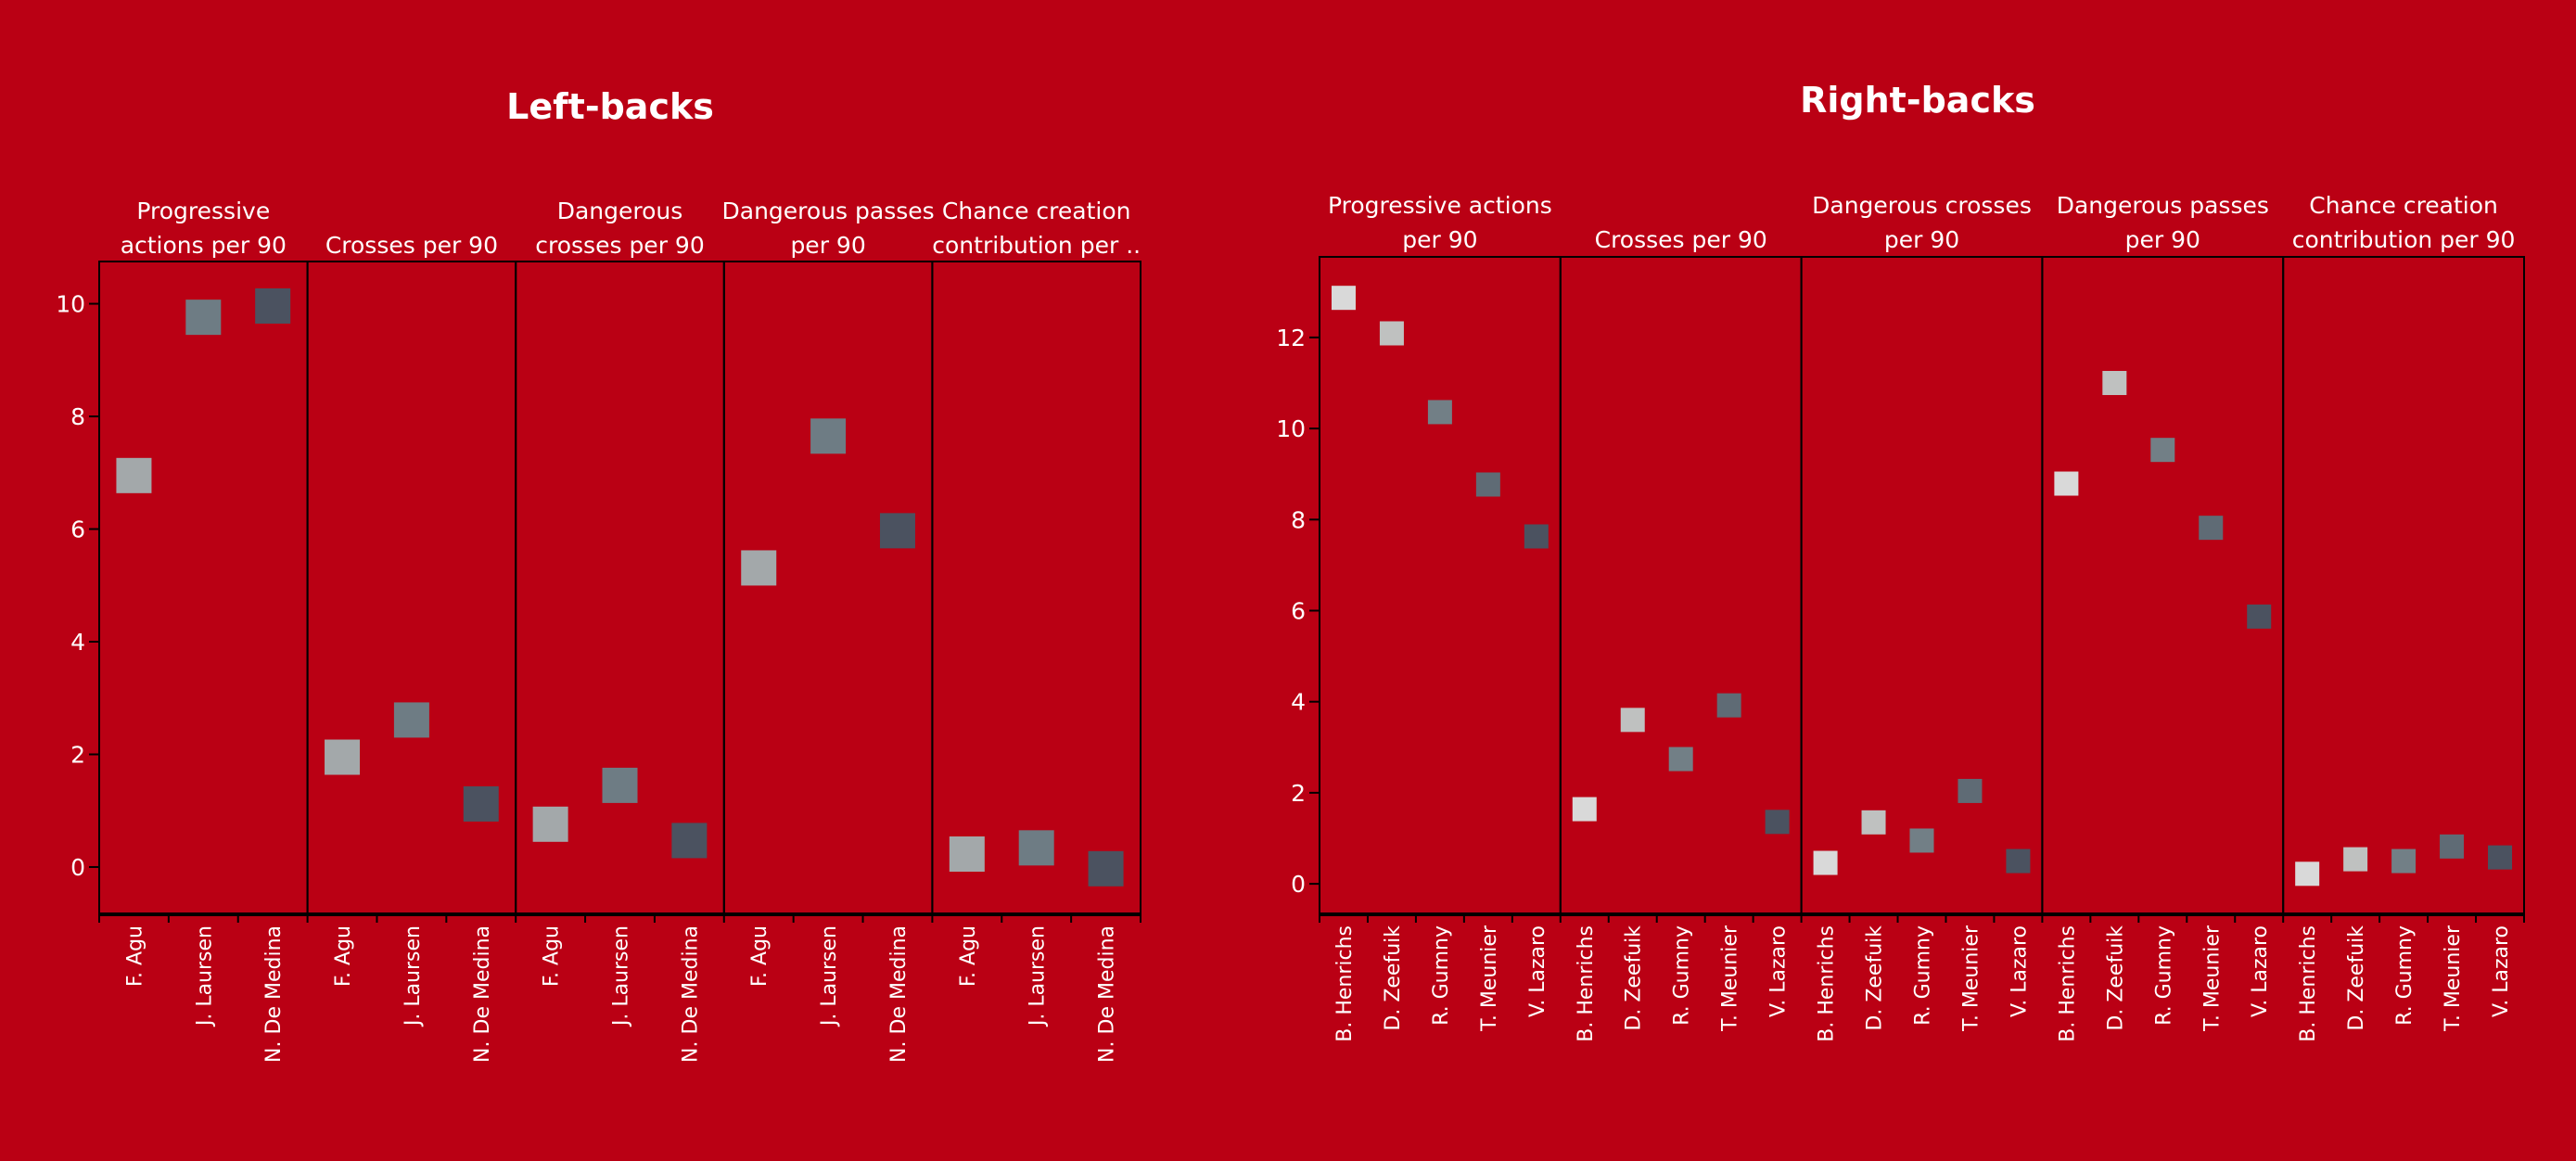 This screenshot has width=2576, height=1161. Describe the element at coordinates (204, 976) in the screenshot. I see `x-tick-label: J. Laursen` at that location.